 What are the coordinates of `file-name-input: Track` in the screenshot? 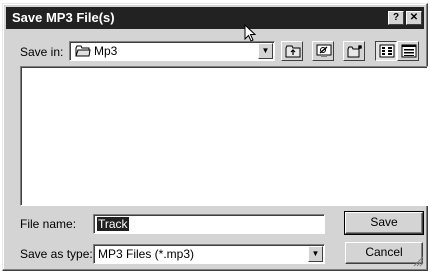 It's located at (209, 224).